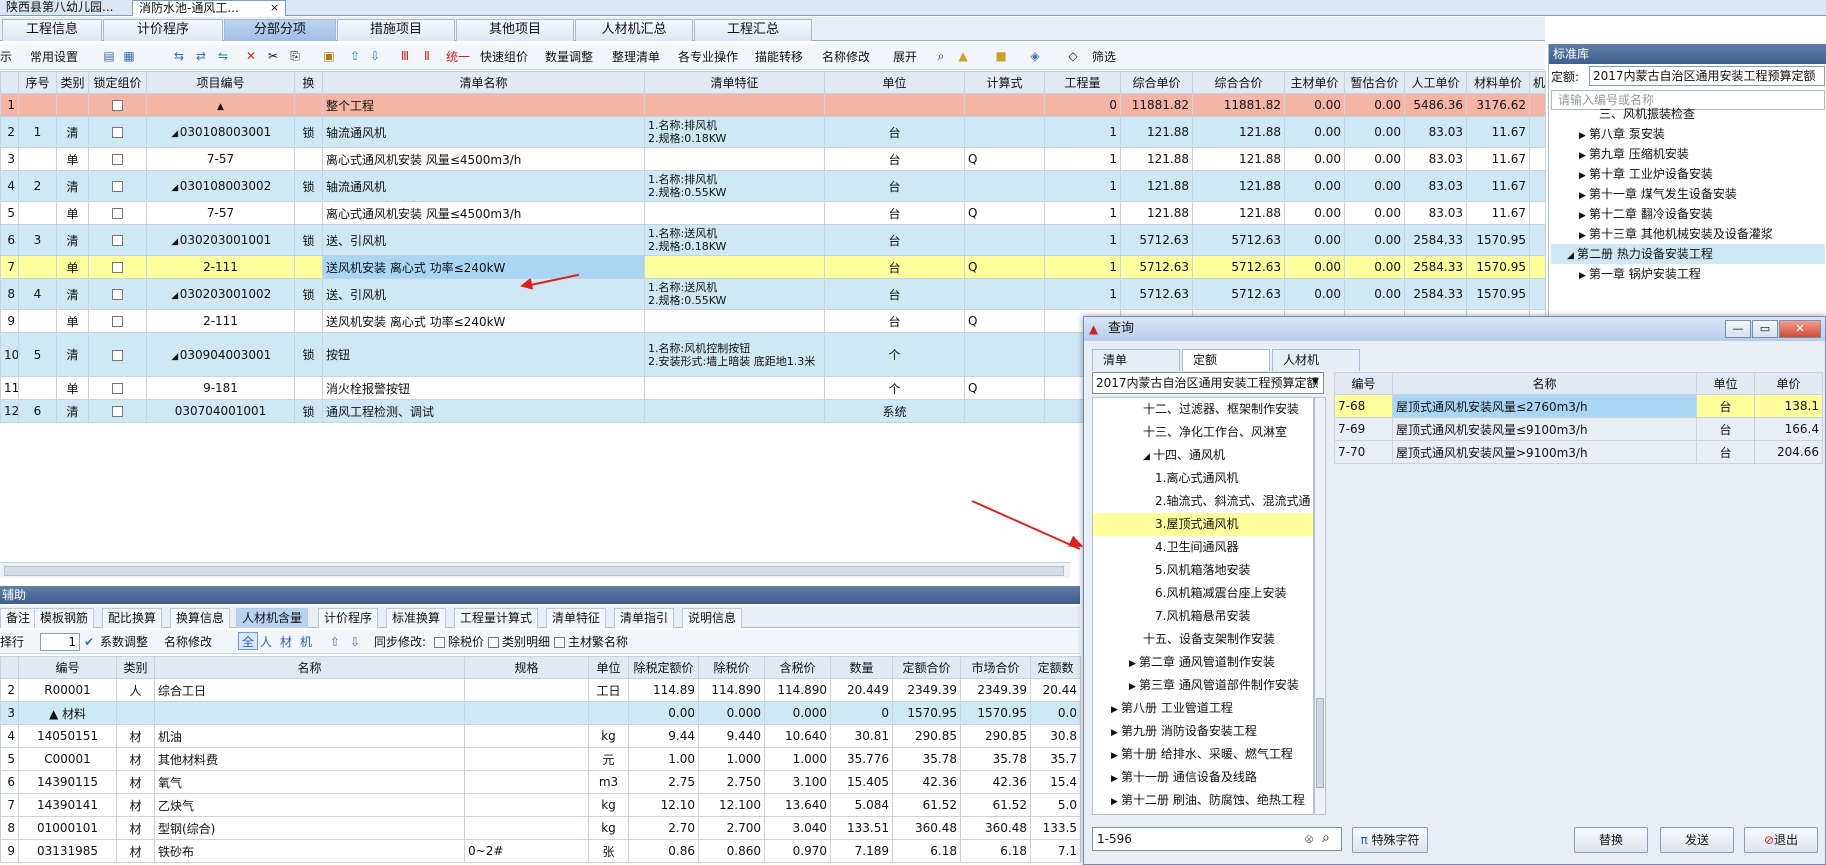 Image resolution: width=1826 pixels, height=865 pixels. What do you see at coordinates (779, 57) in the screenshot?
I see `transfer-menu: 描能转移` at bounding box center [779, 57].